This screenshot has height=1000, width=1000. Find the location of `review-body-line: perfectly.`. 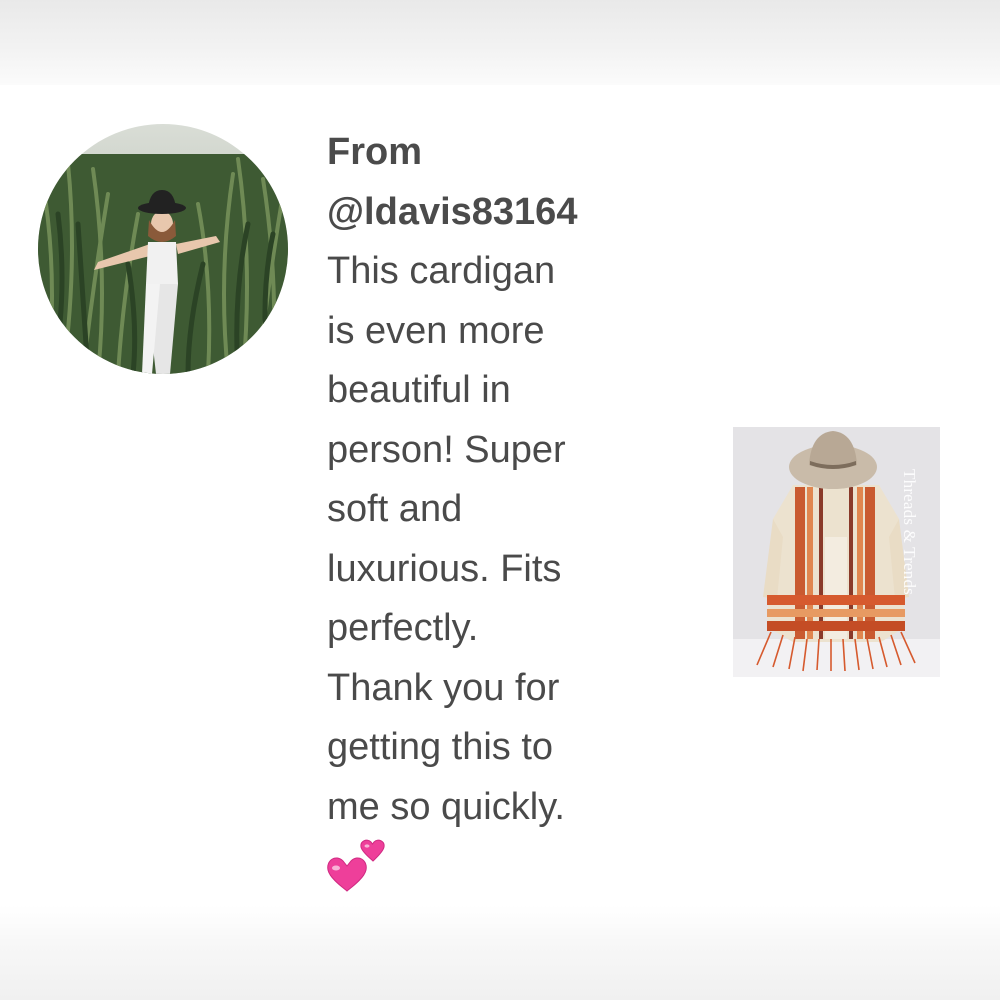

review-body-line: perfectly. is located at coordinates (403, 628).